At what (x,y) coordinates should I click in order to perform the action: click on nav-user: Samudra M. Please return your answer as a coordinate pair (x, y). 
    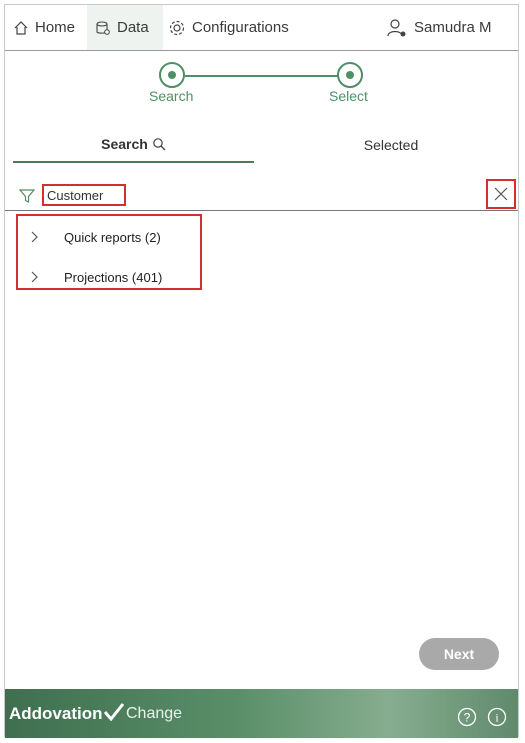
    Looking at the image, I should click on (451, 27).